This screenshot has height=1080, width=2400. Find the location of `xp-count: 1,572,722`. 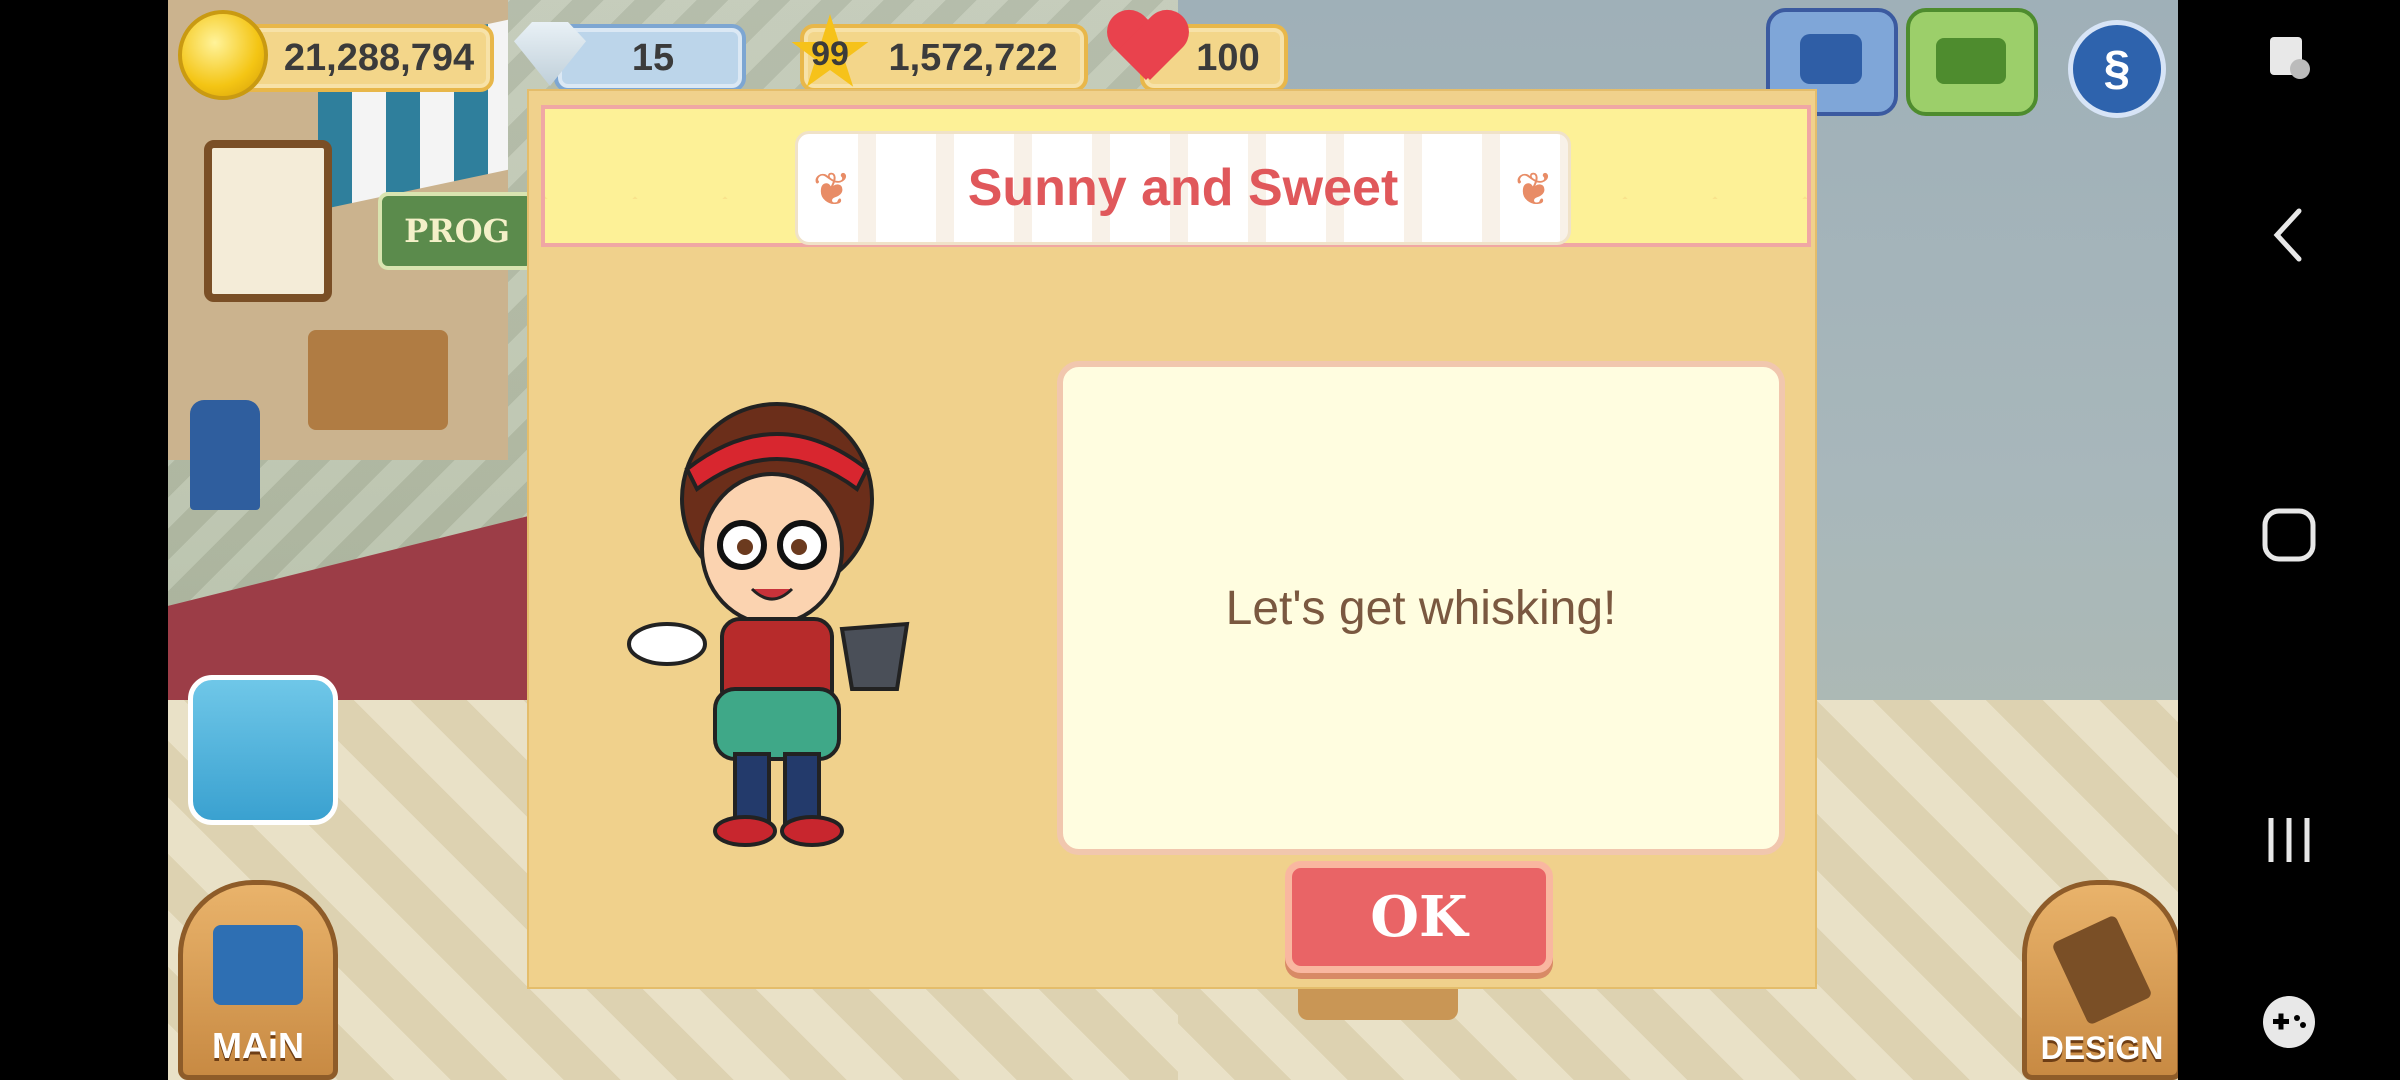

xp-count: 1,572,722 is located at coordinates (973, 58).